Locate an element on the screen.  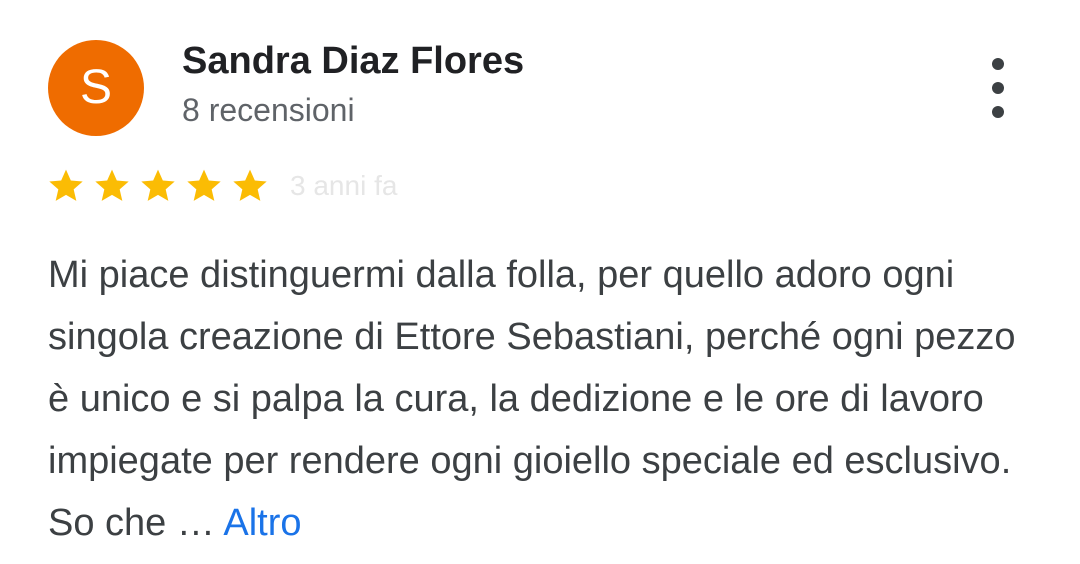
author-name: Sandra Diaz Flores is located at coordinates (353, 61).